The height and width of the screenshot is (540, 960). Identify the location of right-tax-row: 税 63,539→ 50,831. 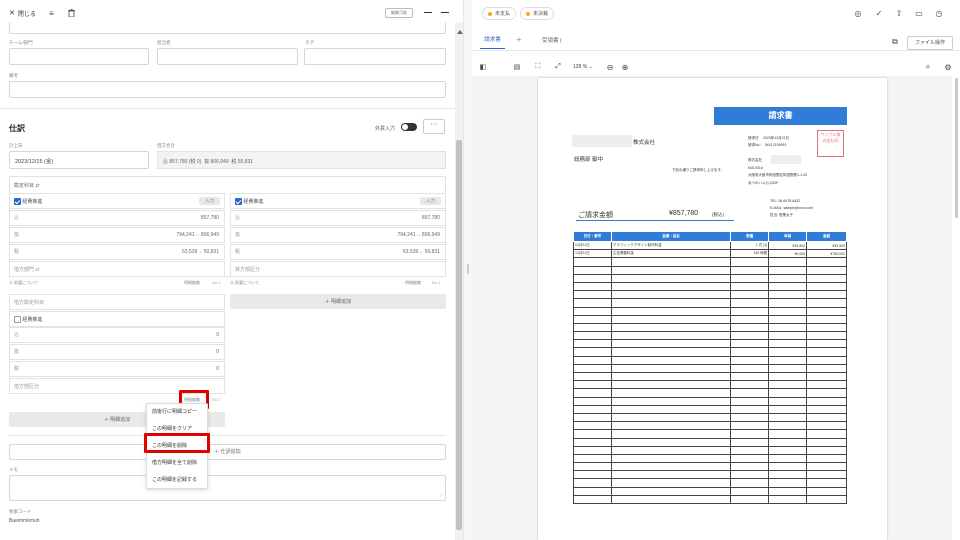
(338, 252).